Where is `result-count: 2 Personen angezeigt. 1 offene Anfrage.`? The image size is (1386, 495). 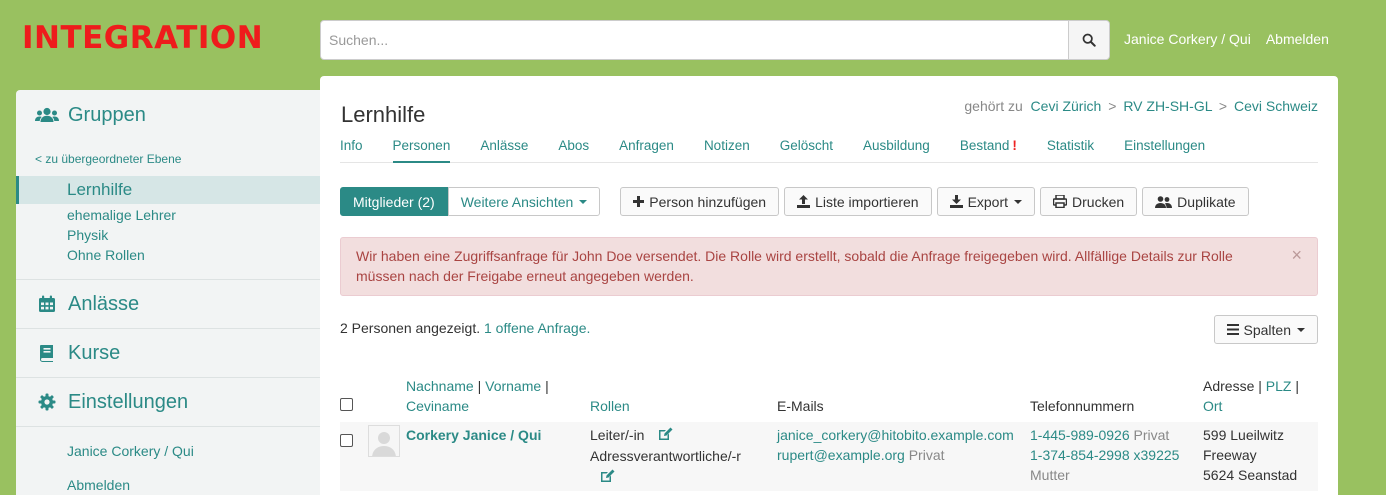 result-count: 2 Personen angezeigt. 1 offene Anfrage. is located at coordinates (465, 328).